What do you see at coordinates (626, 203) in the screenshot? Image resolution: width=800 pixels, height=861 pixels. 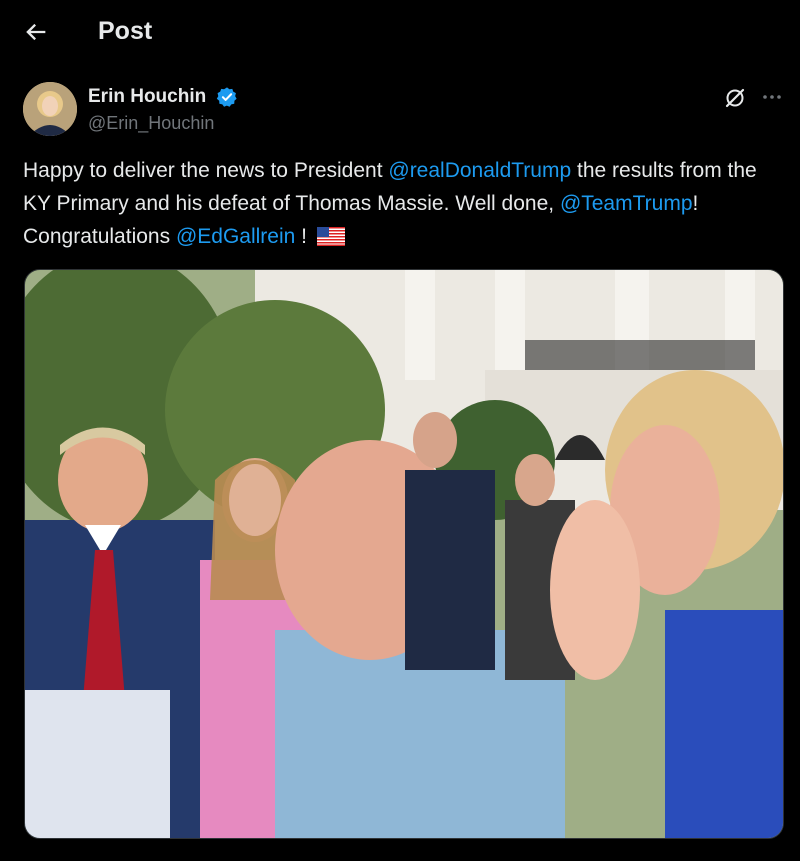 I see `mention-teamtrump: @TeamTrump` at bounding box center [626, 203].